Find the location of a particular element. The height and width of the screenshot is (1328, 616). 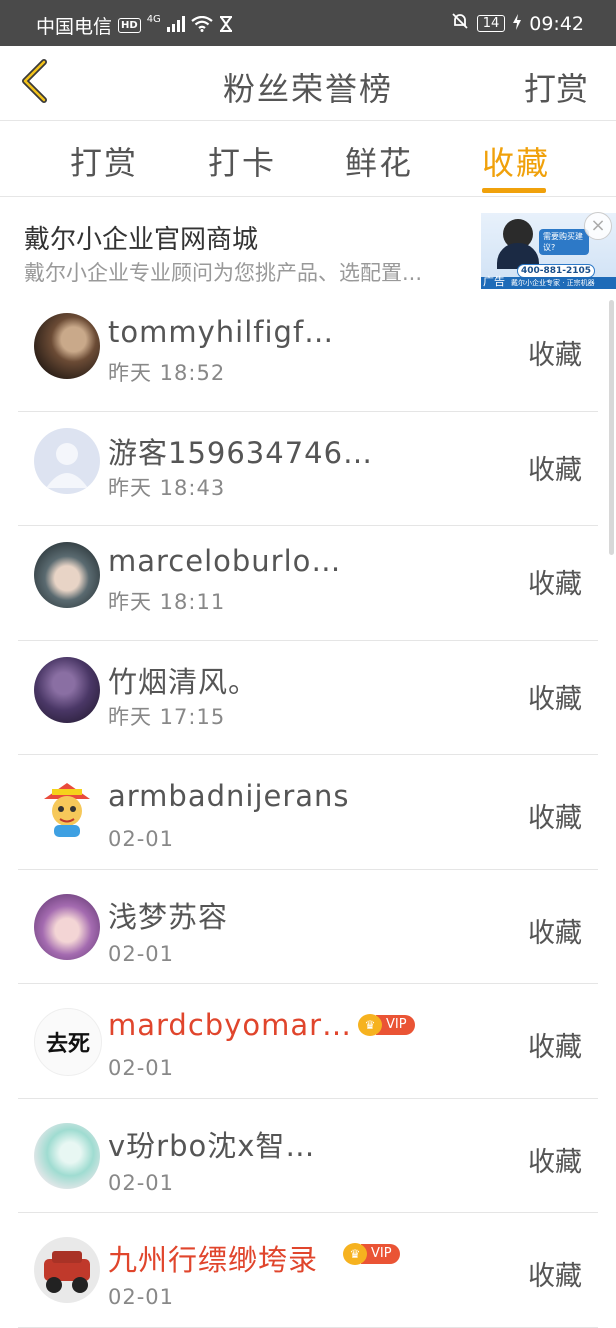

tab-tip: 打赏 is located at coordinates (104, 161).